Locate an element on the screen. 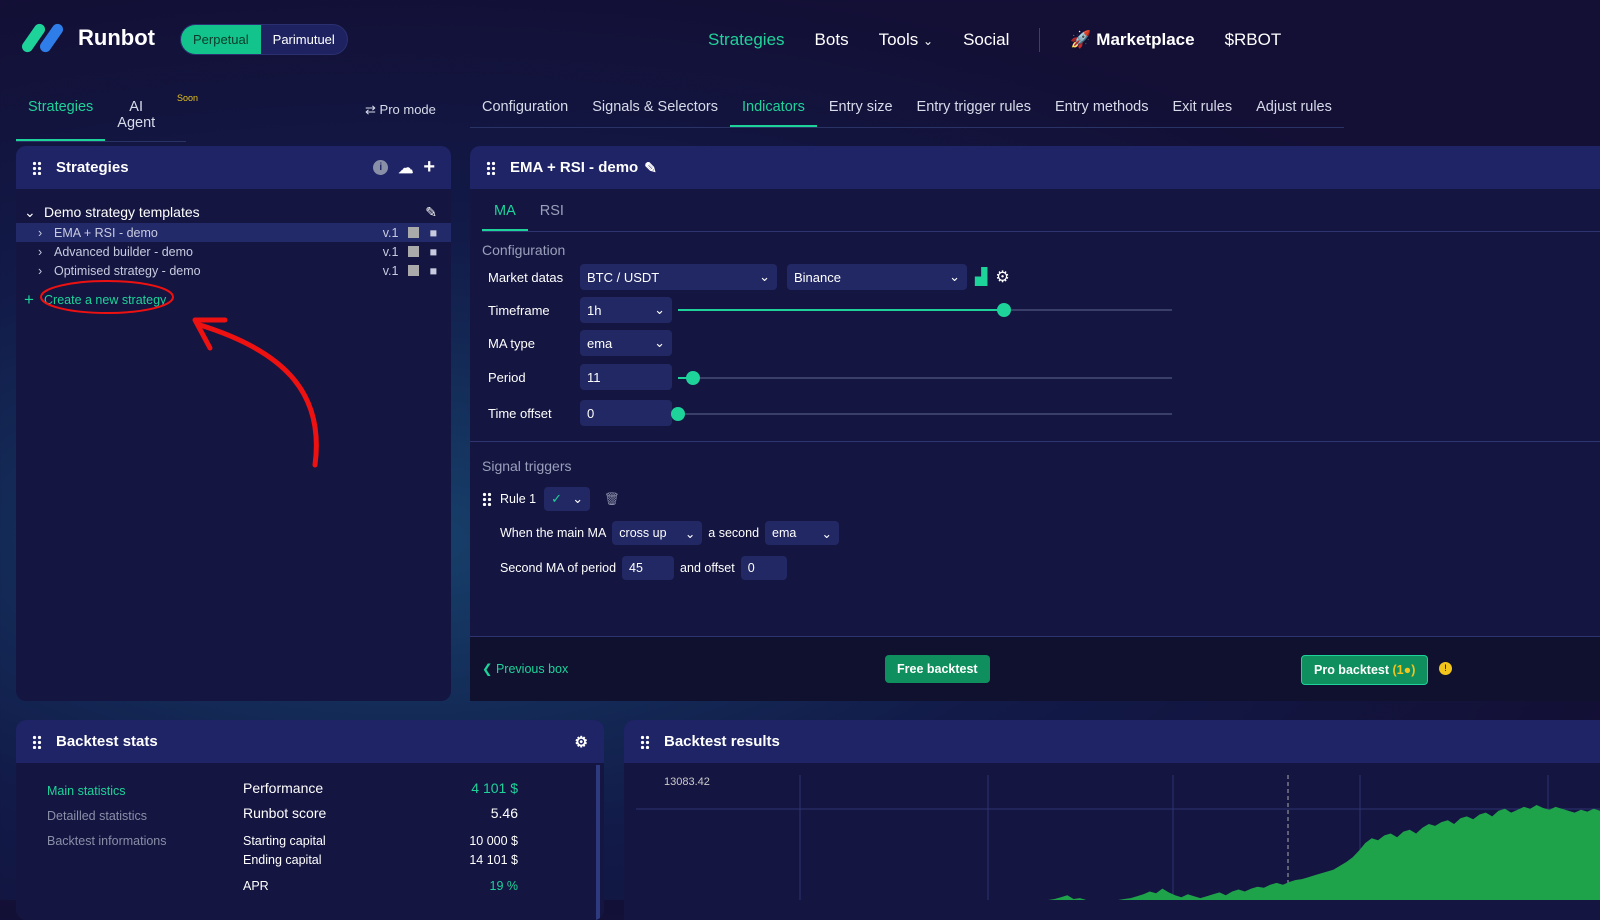  nav-strategies: Strategies is located at coordinates (746, 40).